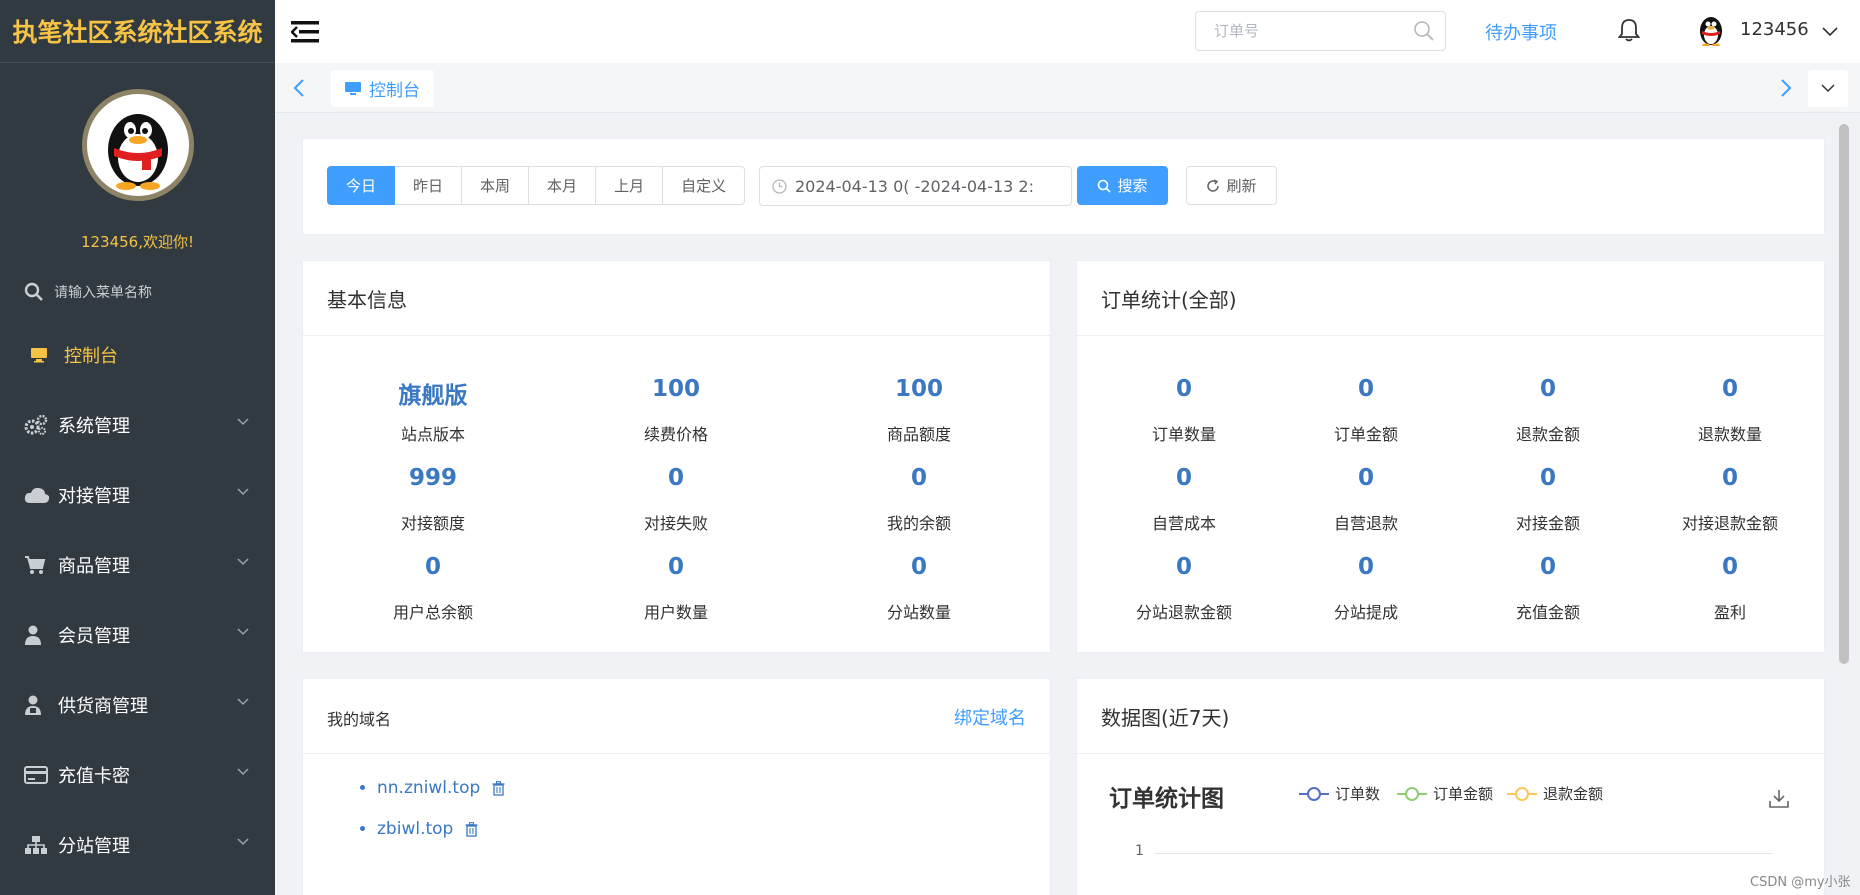 The height and width of the screenshot is (895, 1860). What do you see at coordinates (1424, 31) in the screenshot?
I see `search-icon` at bounding box center [1424, 31].